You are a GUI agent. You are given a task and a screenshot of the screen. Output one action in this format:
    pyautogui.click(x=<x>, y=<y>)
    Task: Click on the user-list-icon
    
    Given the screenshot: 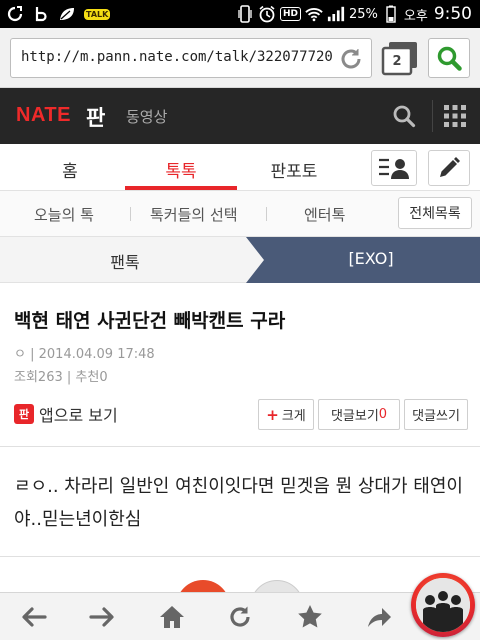 What is the action you would take?
    pyautogui.click(x=394, y=168)
    